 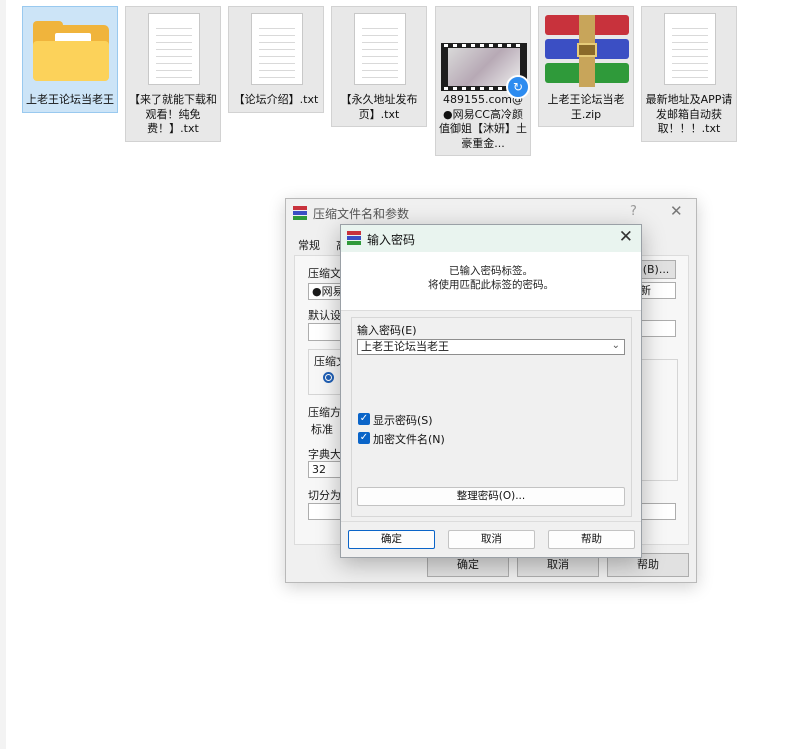 I want to click on info-line-2: 将使用匹配此标签的密码。, so click(x=491, y=285).